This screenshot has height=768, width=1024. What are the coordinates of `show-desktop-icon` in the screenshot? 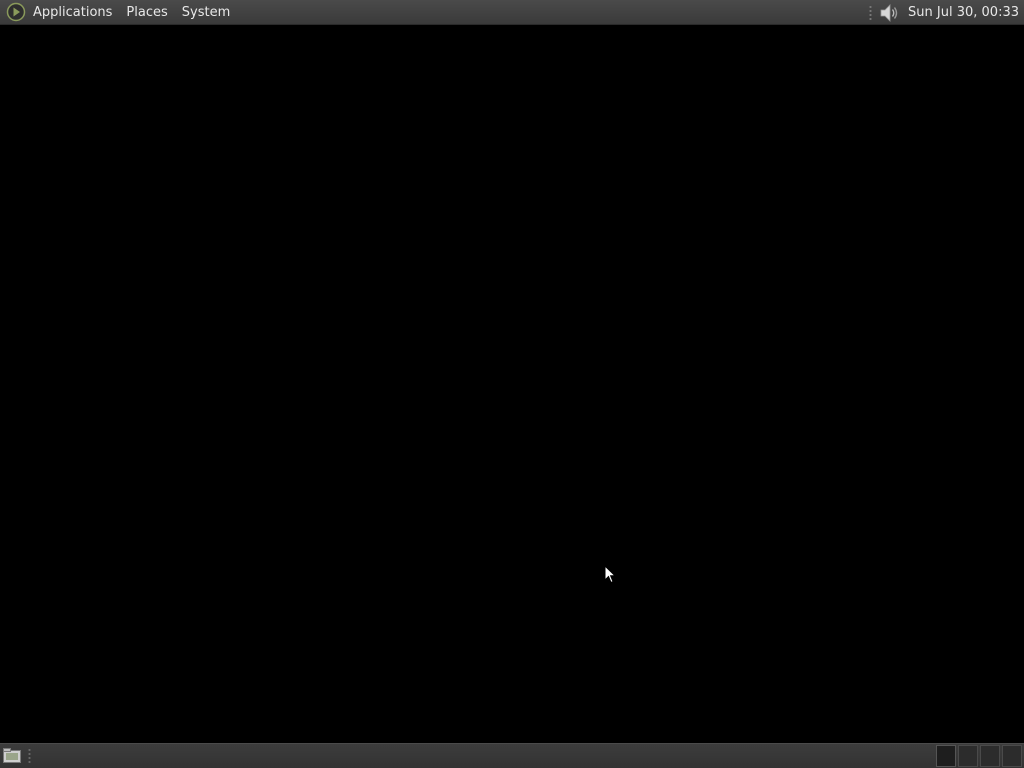 It's located at (12, 756).